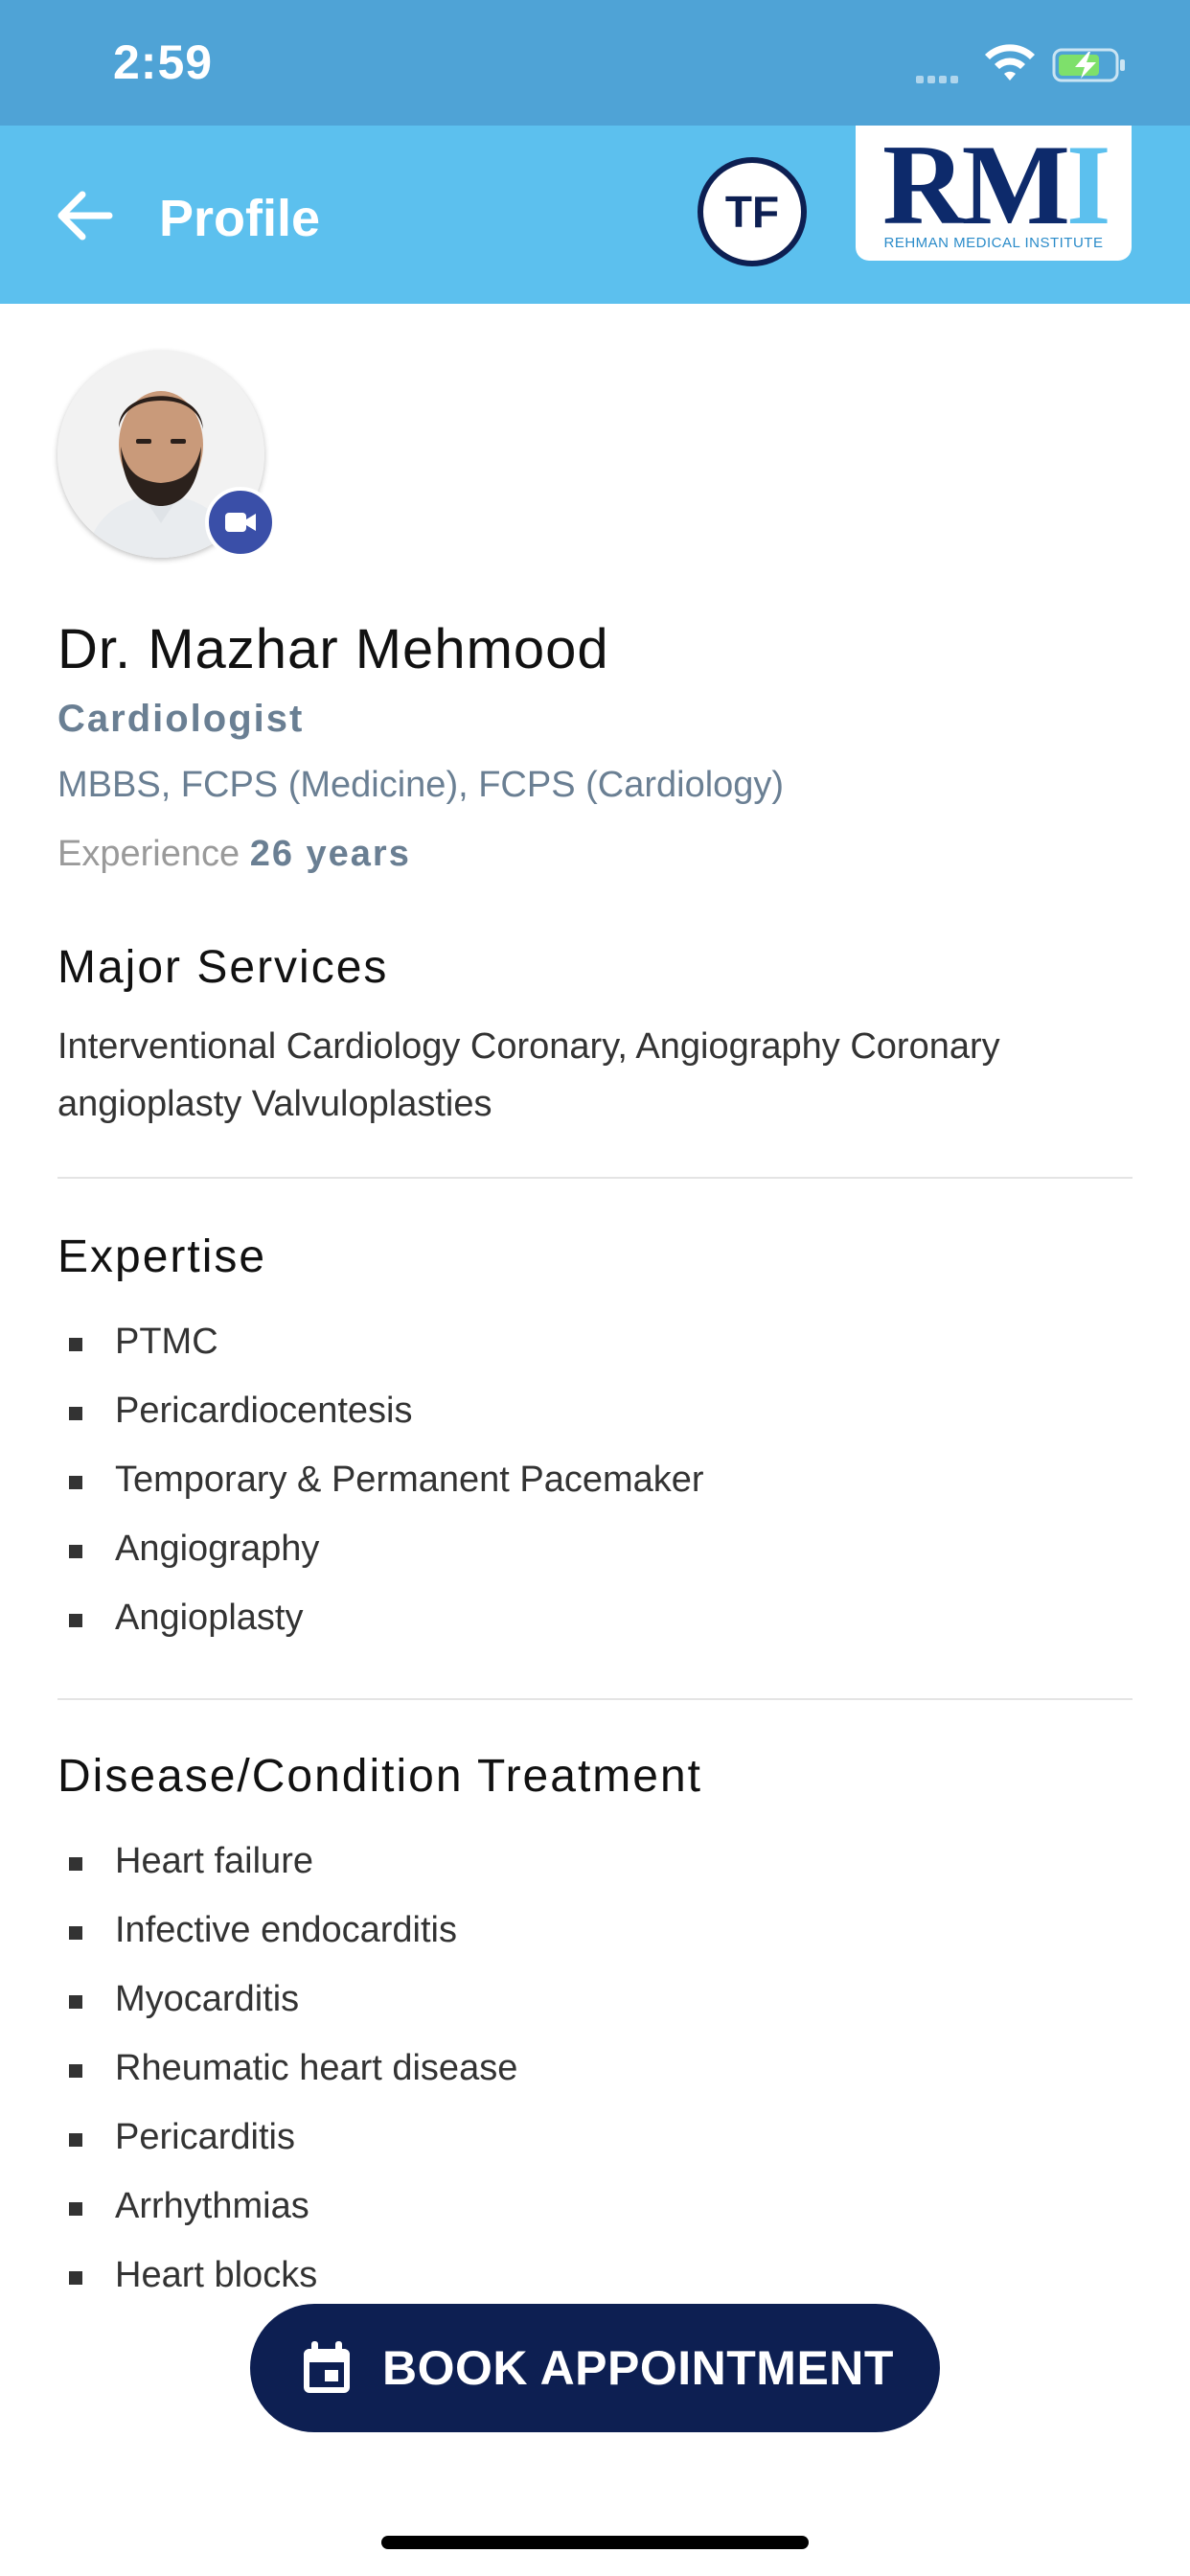 This screenshot has width=1190, height=2576. I want to click on book-appointment-button: BOOK APPOINTMENT, so click(595, 2368).